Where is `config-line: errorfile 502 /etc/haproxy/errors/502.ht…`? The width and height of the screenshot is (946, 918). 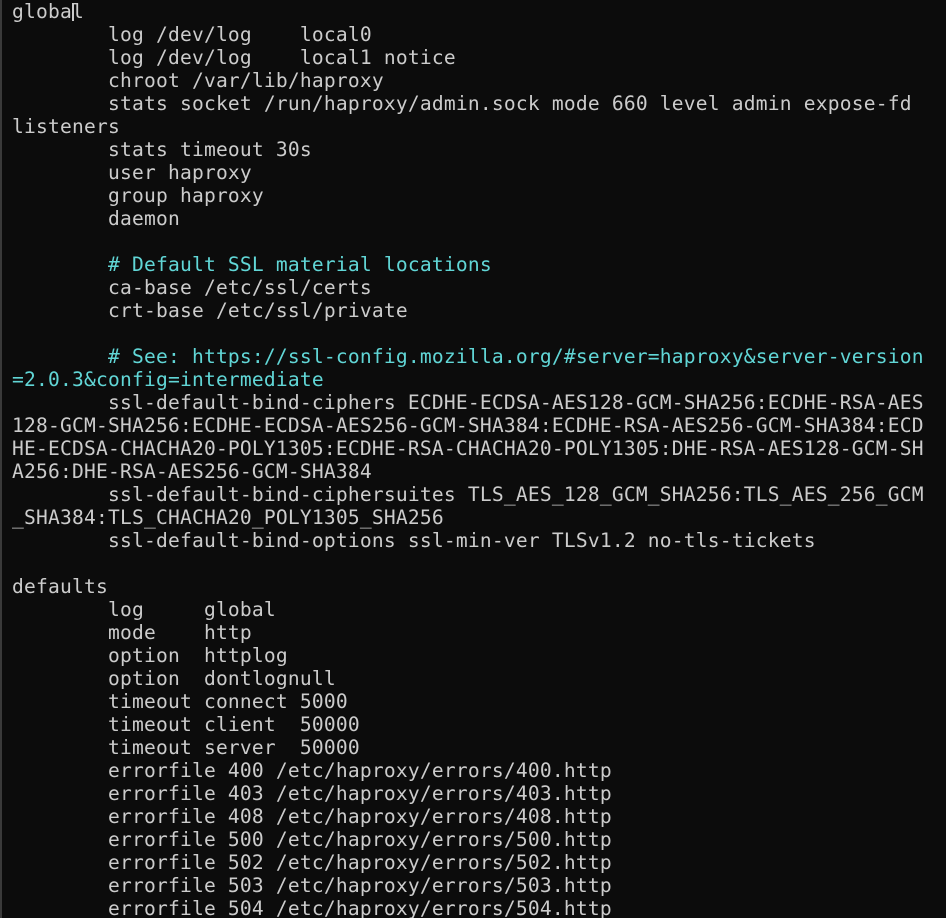
config-line: errorfile 502 /etc/haproxy/errors/502.ht… is located at coordinates (312, 862).